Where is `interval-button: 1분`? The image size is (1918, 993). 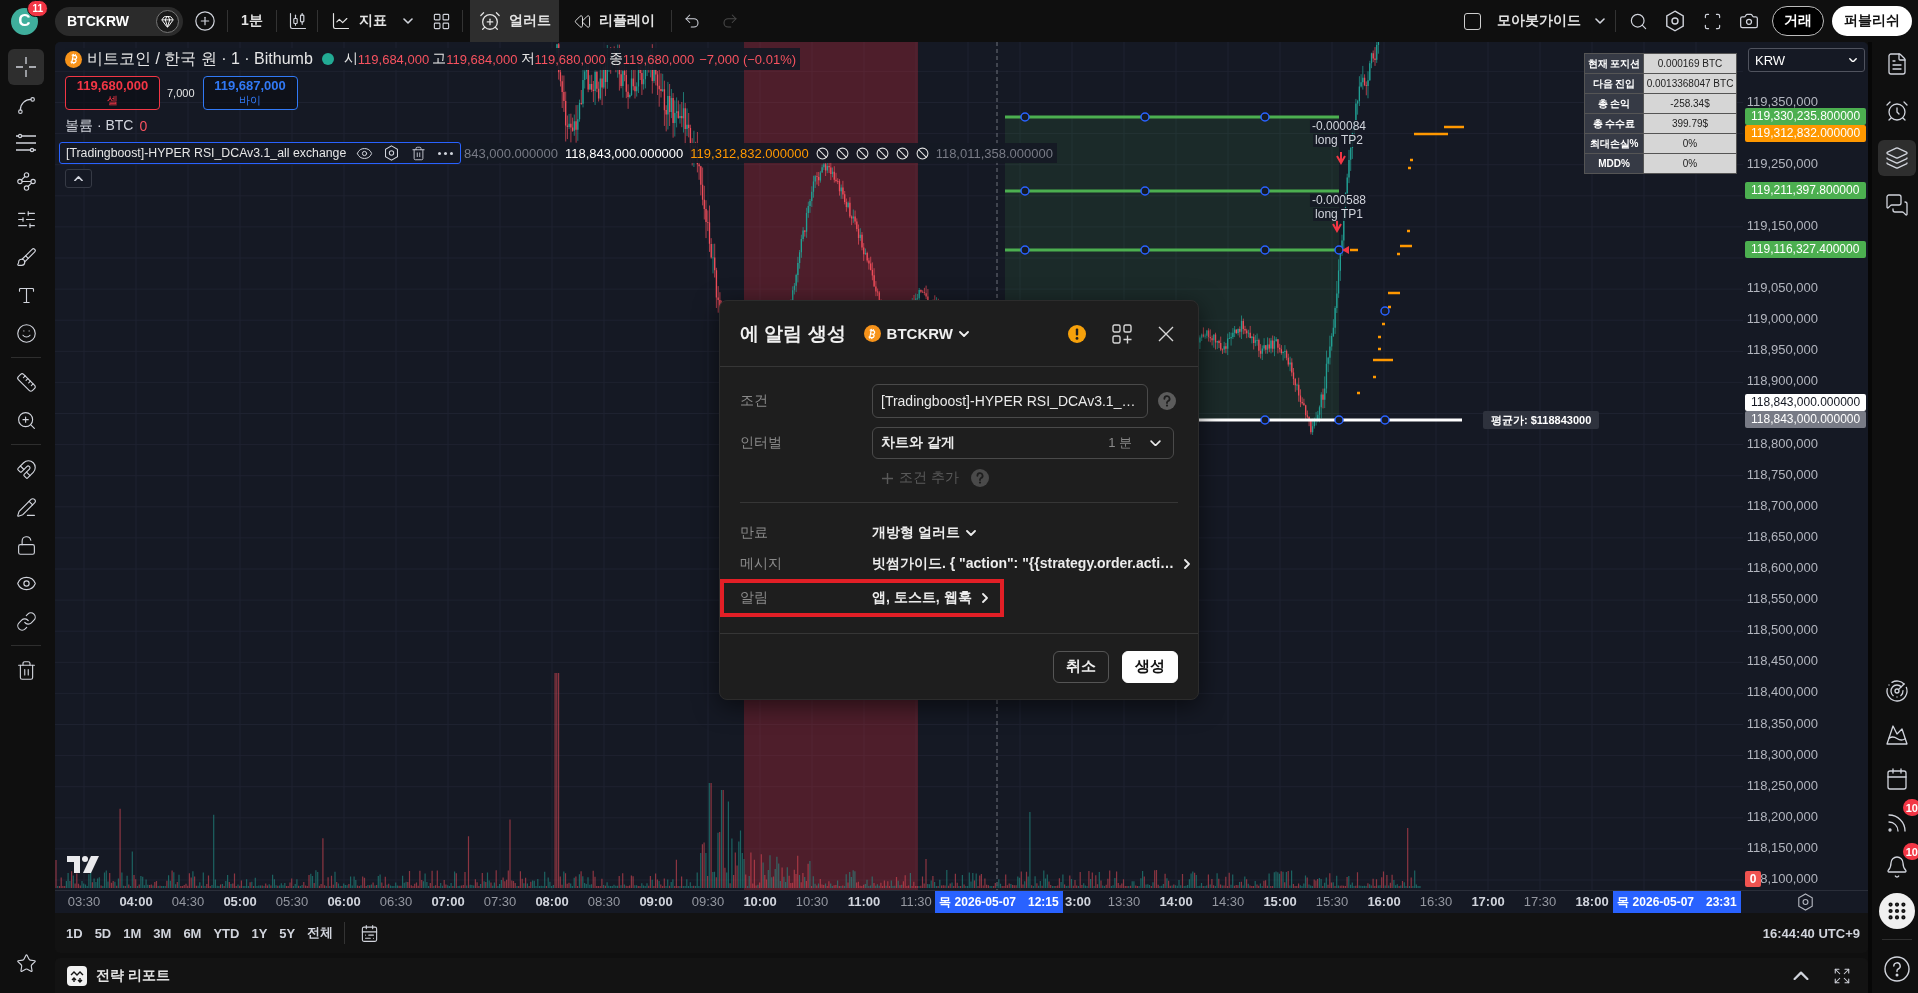 interval-button: 1분 is located at coordinates (252, 21).